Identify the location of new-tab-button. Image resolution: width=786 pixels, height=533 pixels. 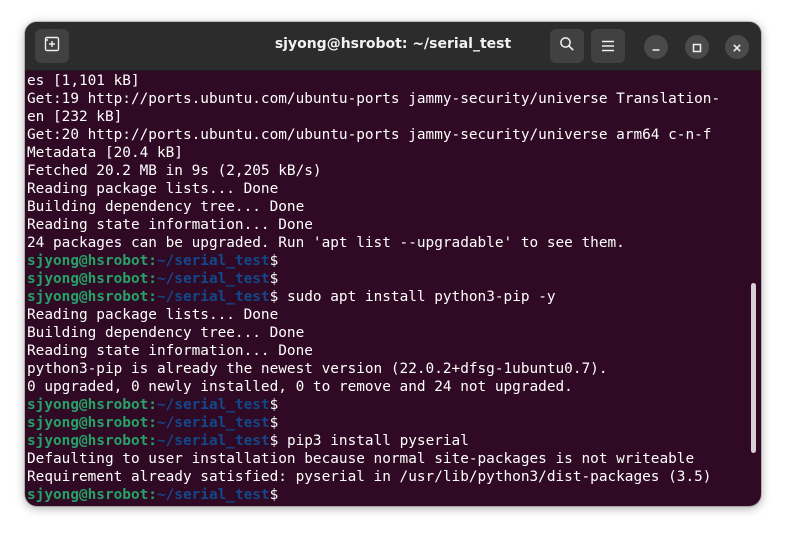
(52, 46).